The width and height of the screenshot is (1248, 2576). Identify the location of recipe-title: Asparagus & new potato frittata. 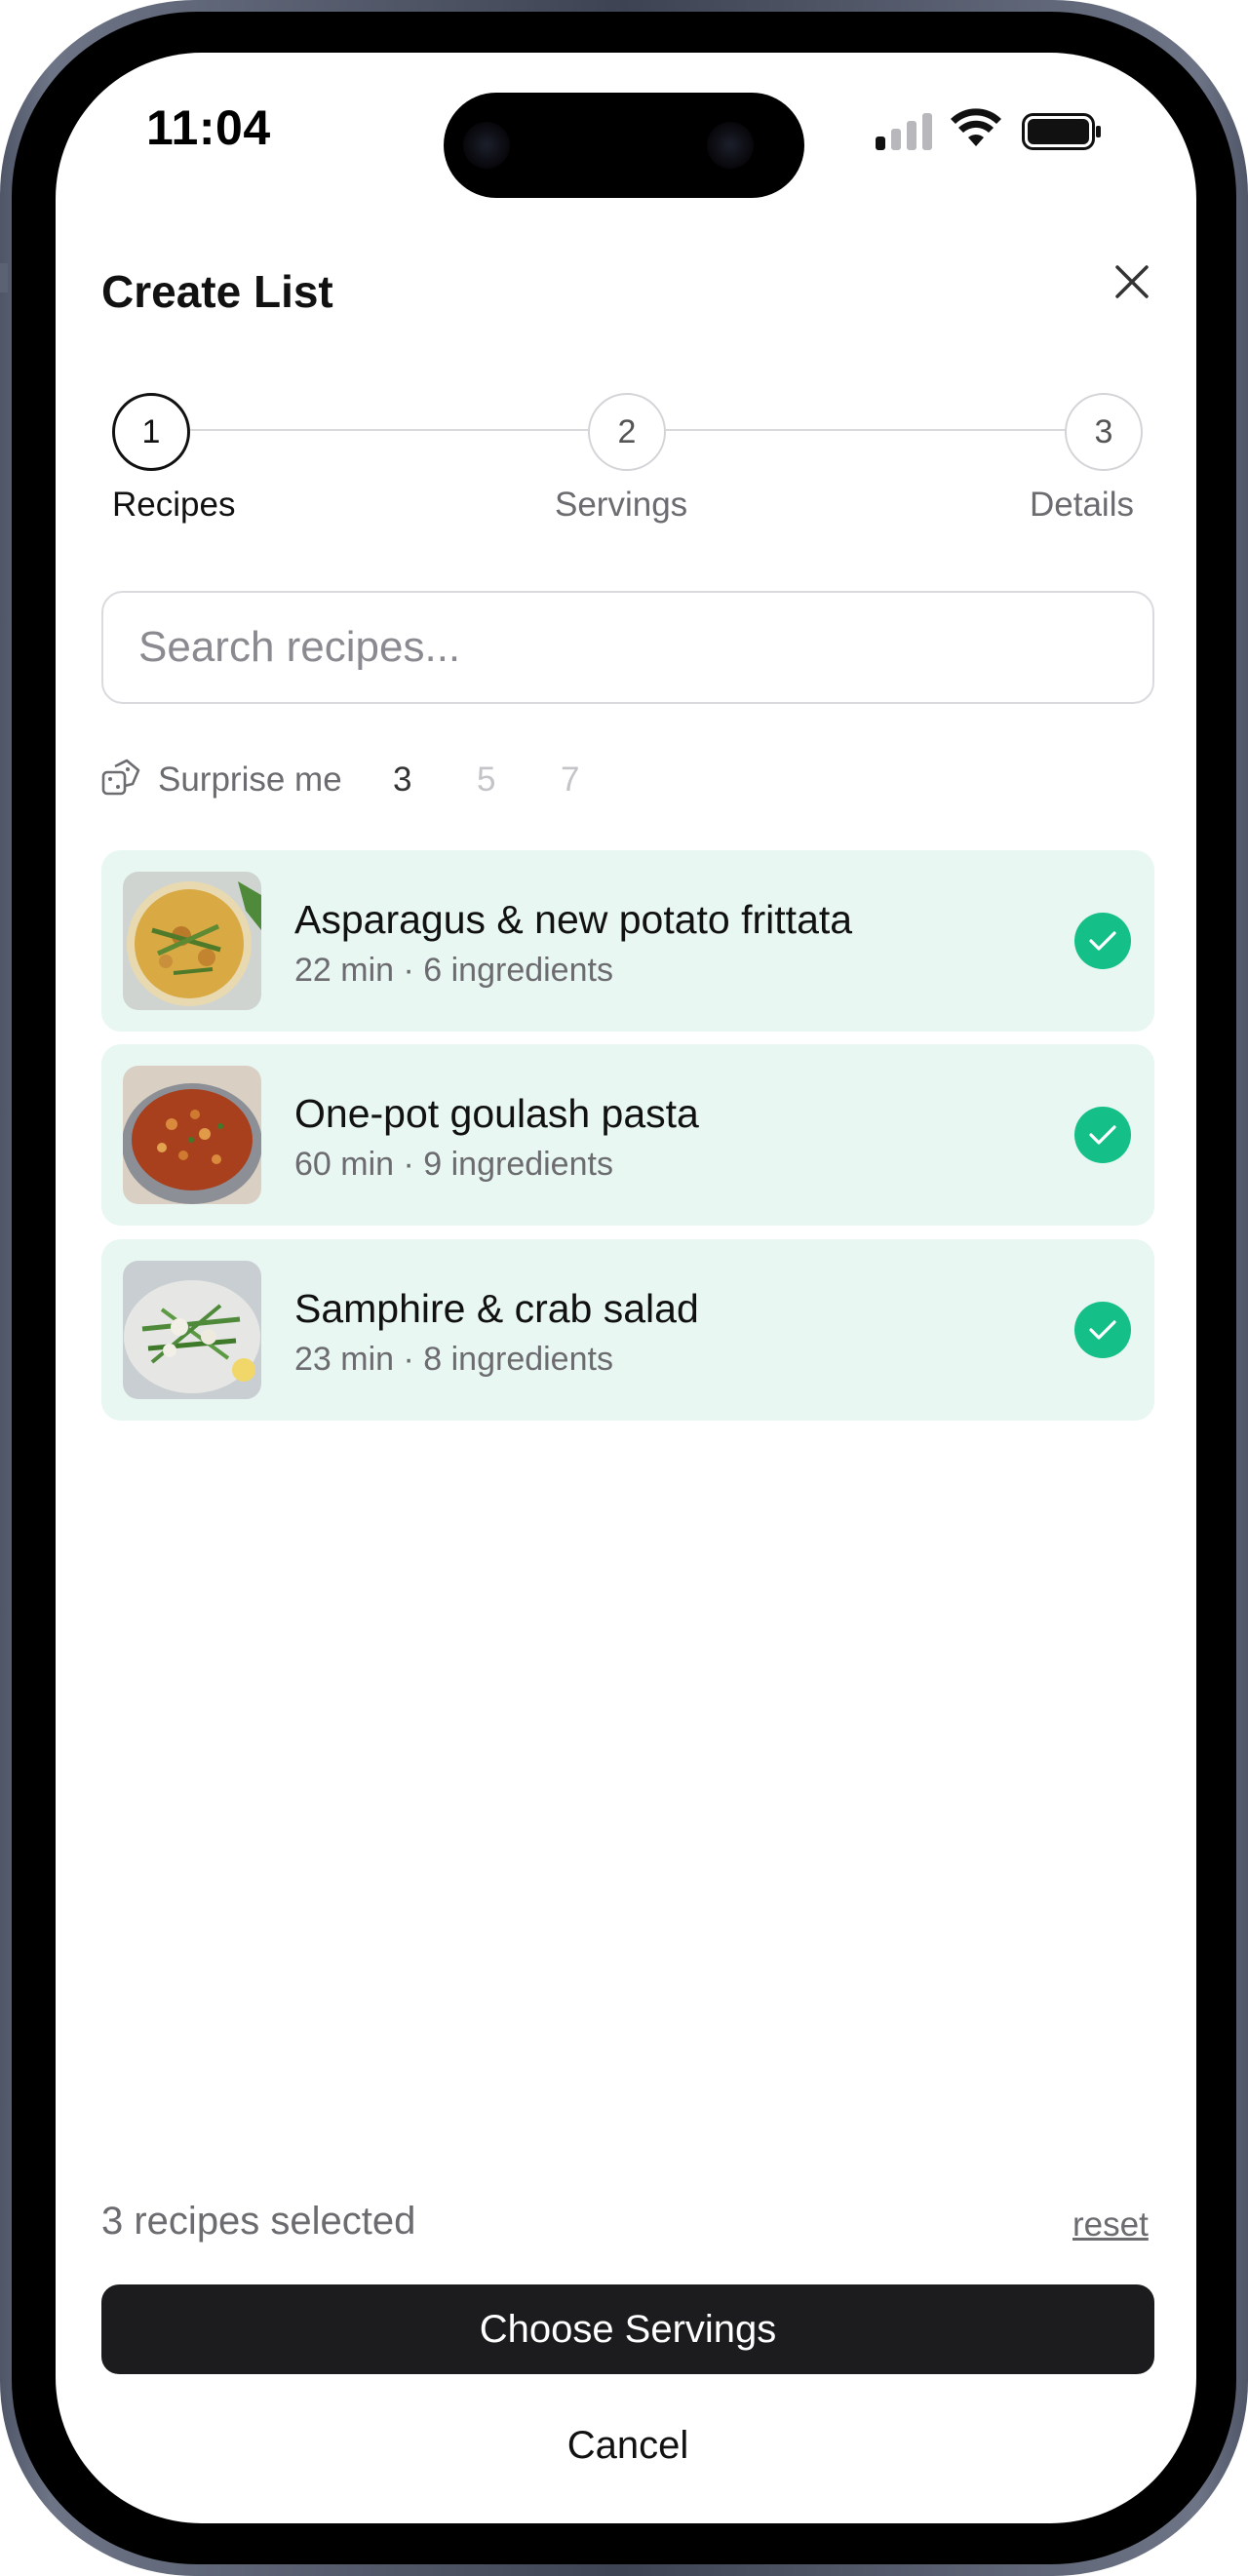
(573, 919).